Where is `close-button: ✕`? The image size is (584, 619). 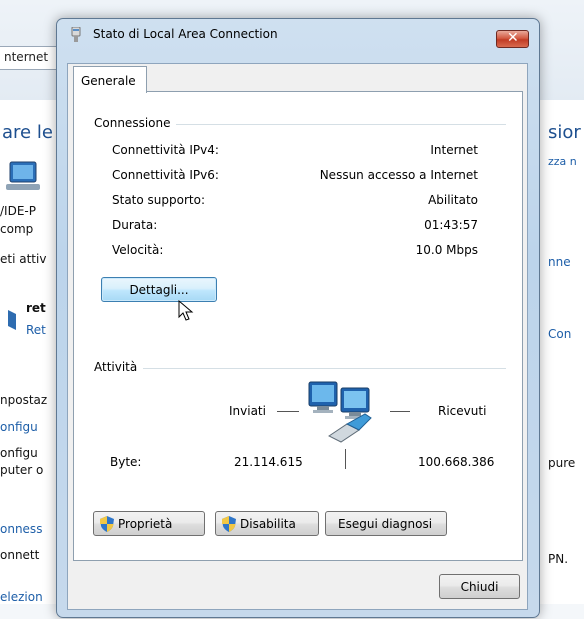
close-button: ✕ is located at coordinates (512, 39).